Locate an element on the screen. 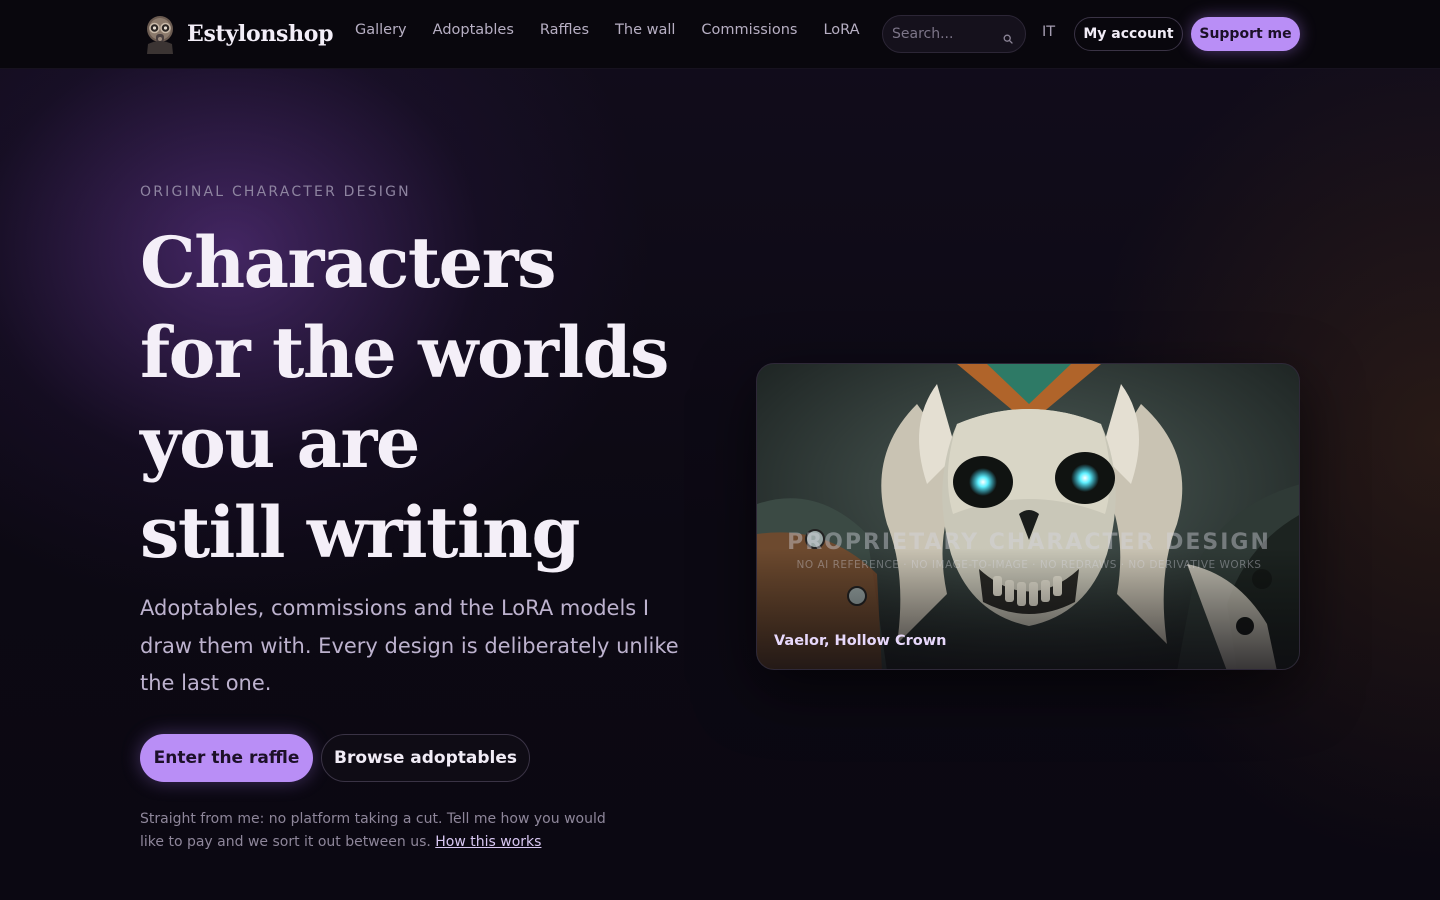  character-artwork is located at coordinates (1028, 516).